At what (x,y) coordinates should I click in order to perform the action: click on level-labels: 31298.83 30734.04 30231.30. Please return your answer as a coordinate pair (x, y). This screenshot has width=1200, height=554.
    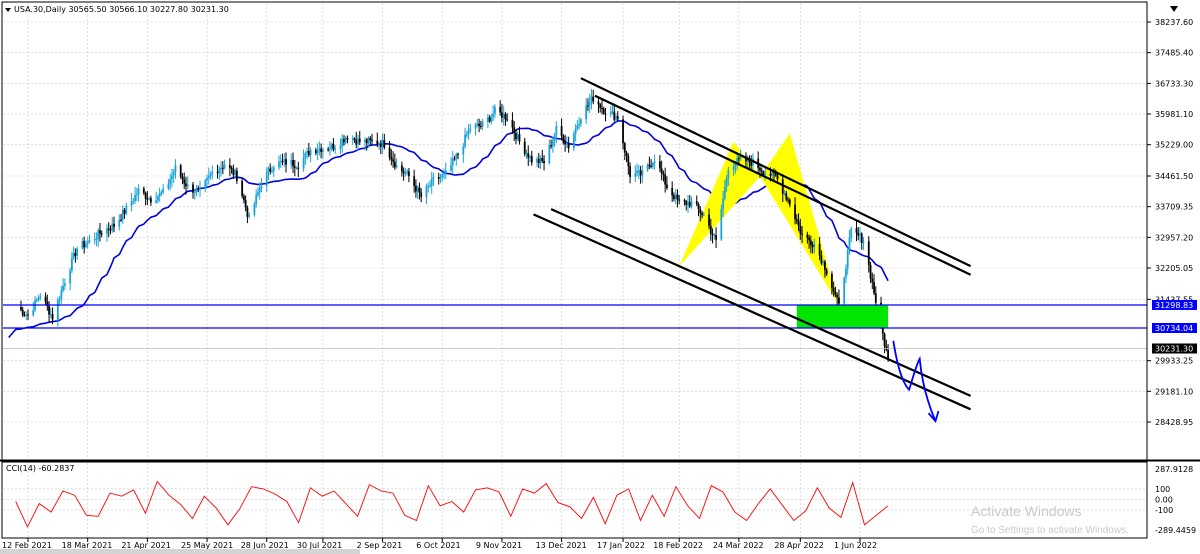
    Looking at the image, I should click on (1174, 326).